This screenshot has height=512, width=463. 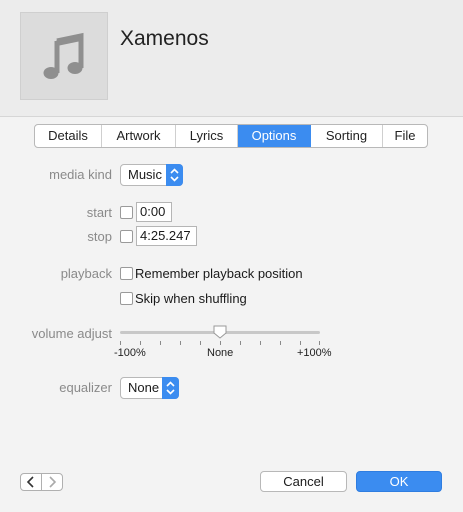 I want to click on media-kind-select: Music, so click(x=151, y=175).